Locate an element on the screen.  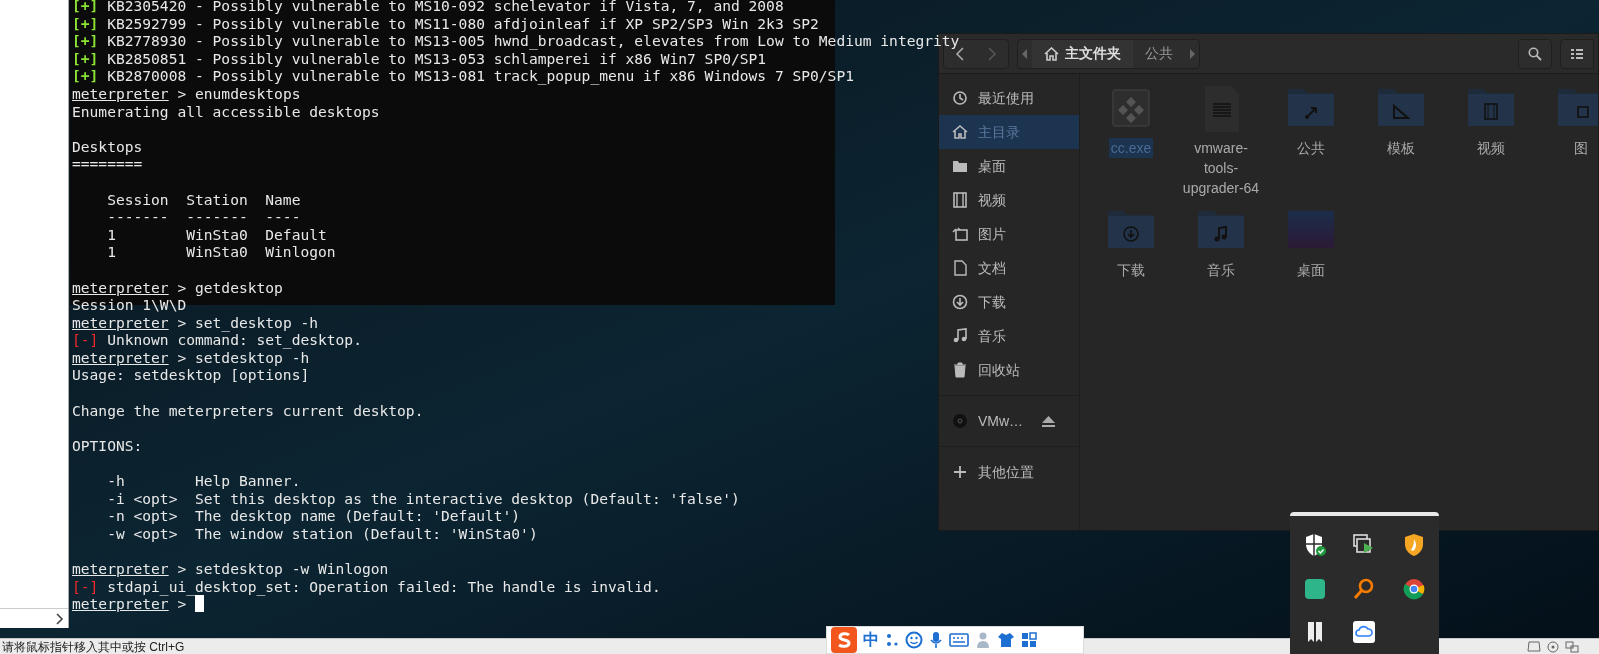
eject-icon is located at coordinates (1048, 421).